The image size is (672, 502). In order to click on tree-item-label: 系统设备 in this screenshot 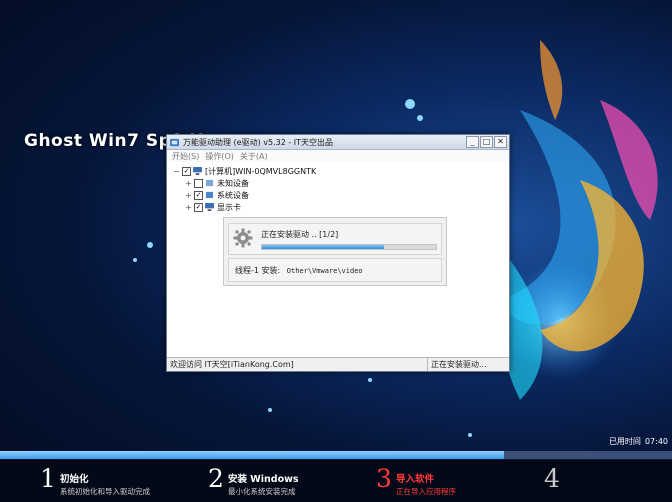, I will do `click(233, 195)`.